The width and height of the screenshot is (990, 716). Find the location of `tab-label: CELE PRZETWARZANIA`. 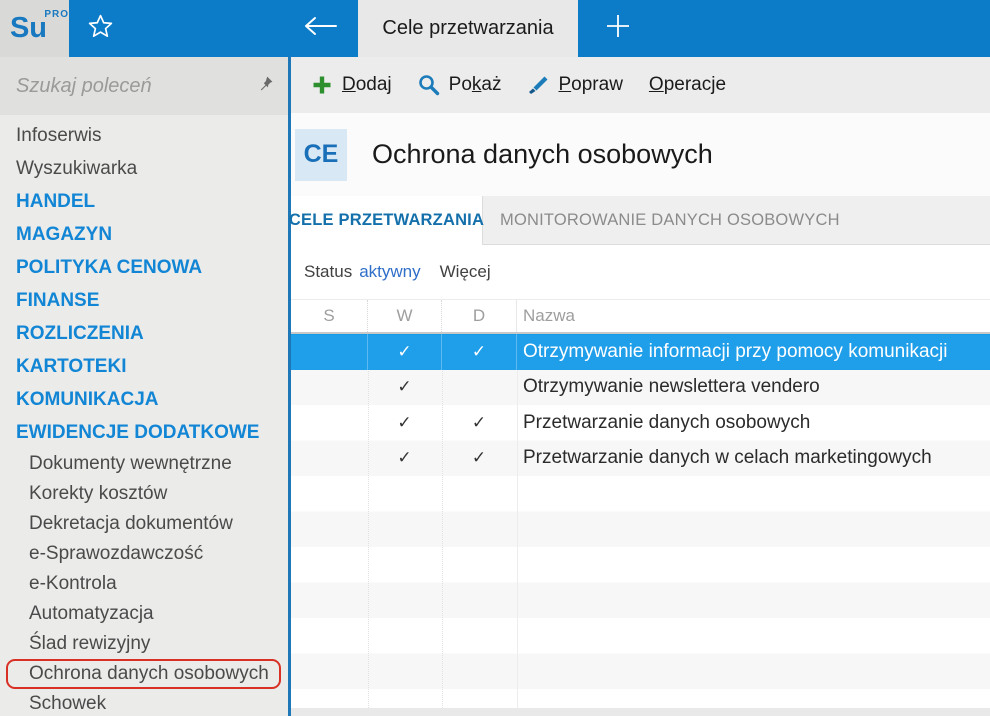

tab-label: CELE PRZETWARZANIA is located at coordinates (386, 220).